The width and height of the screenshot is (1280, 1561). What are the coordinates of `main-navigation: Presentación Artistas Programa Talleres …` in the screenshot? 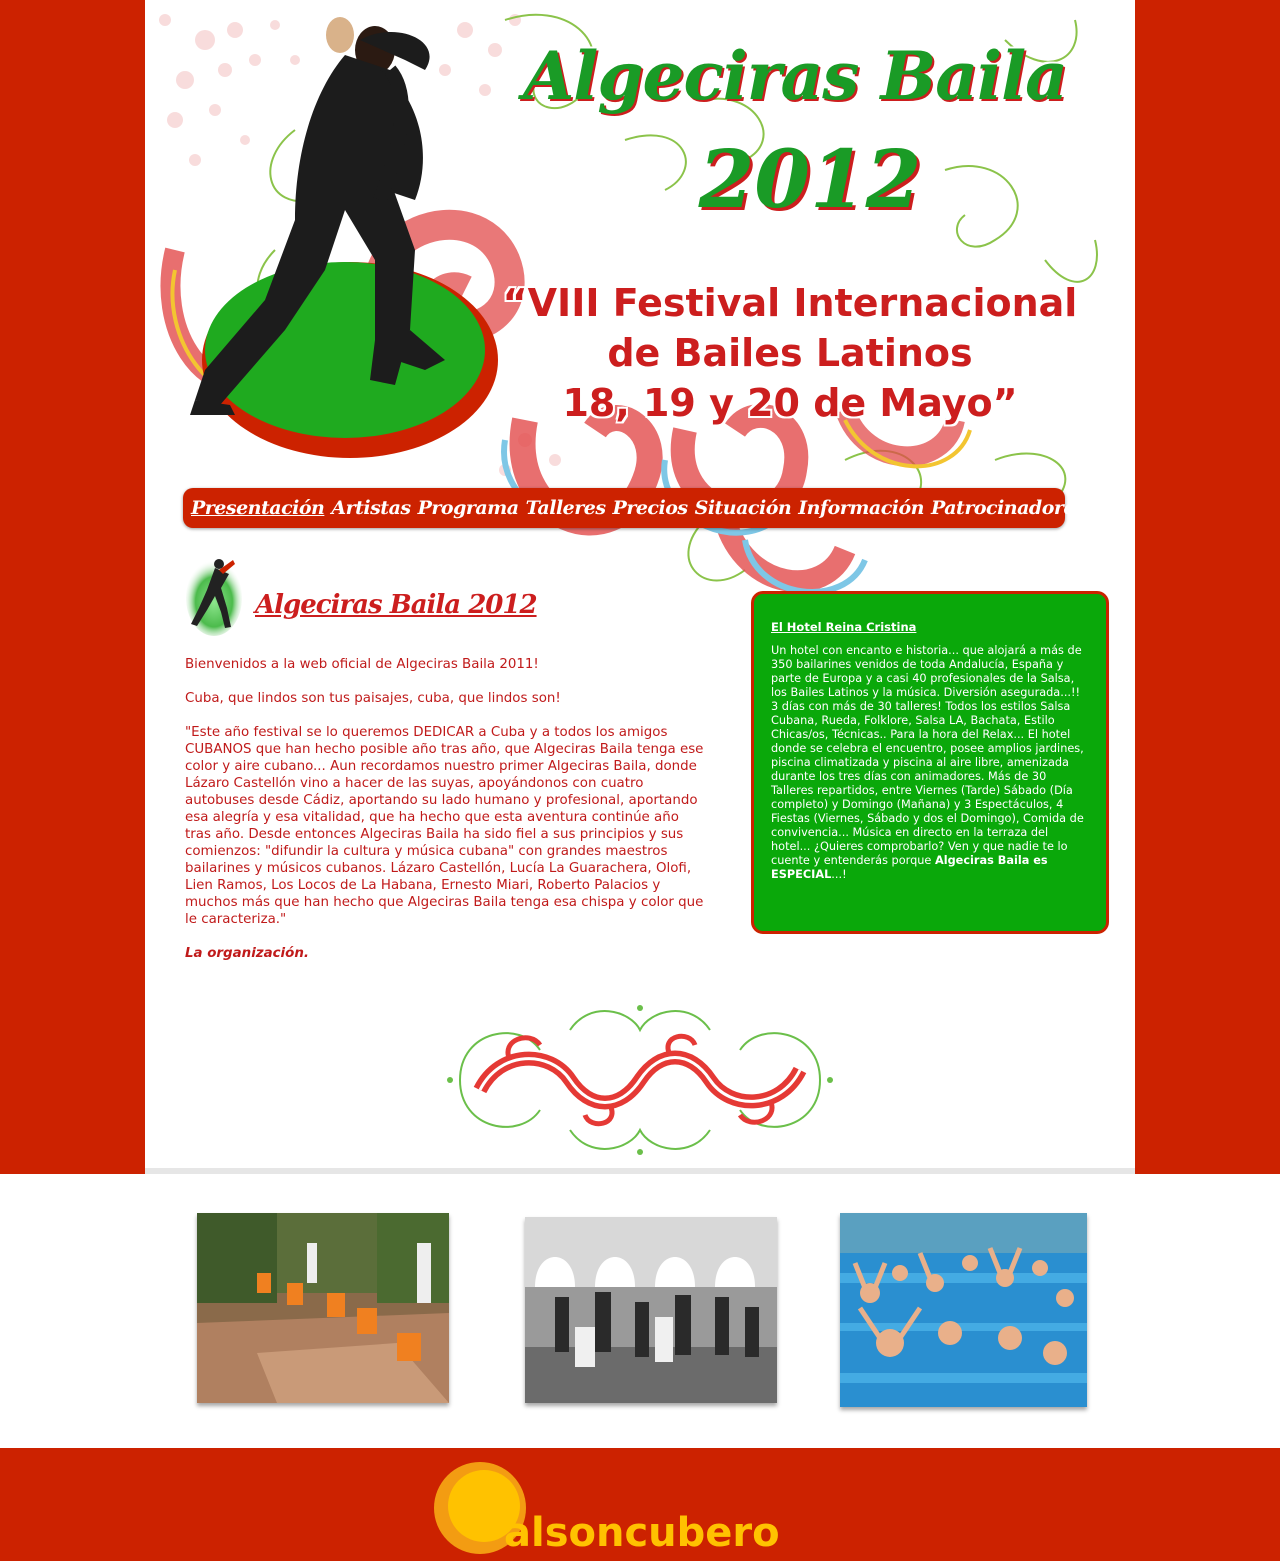 It's located at (659, 508).